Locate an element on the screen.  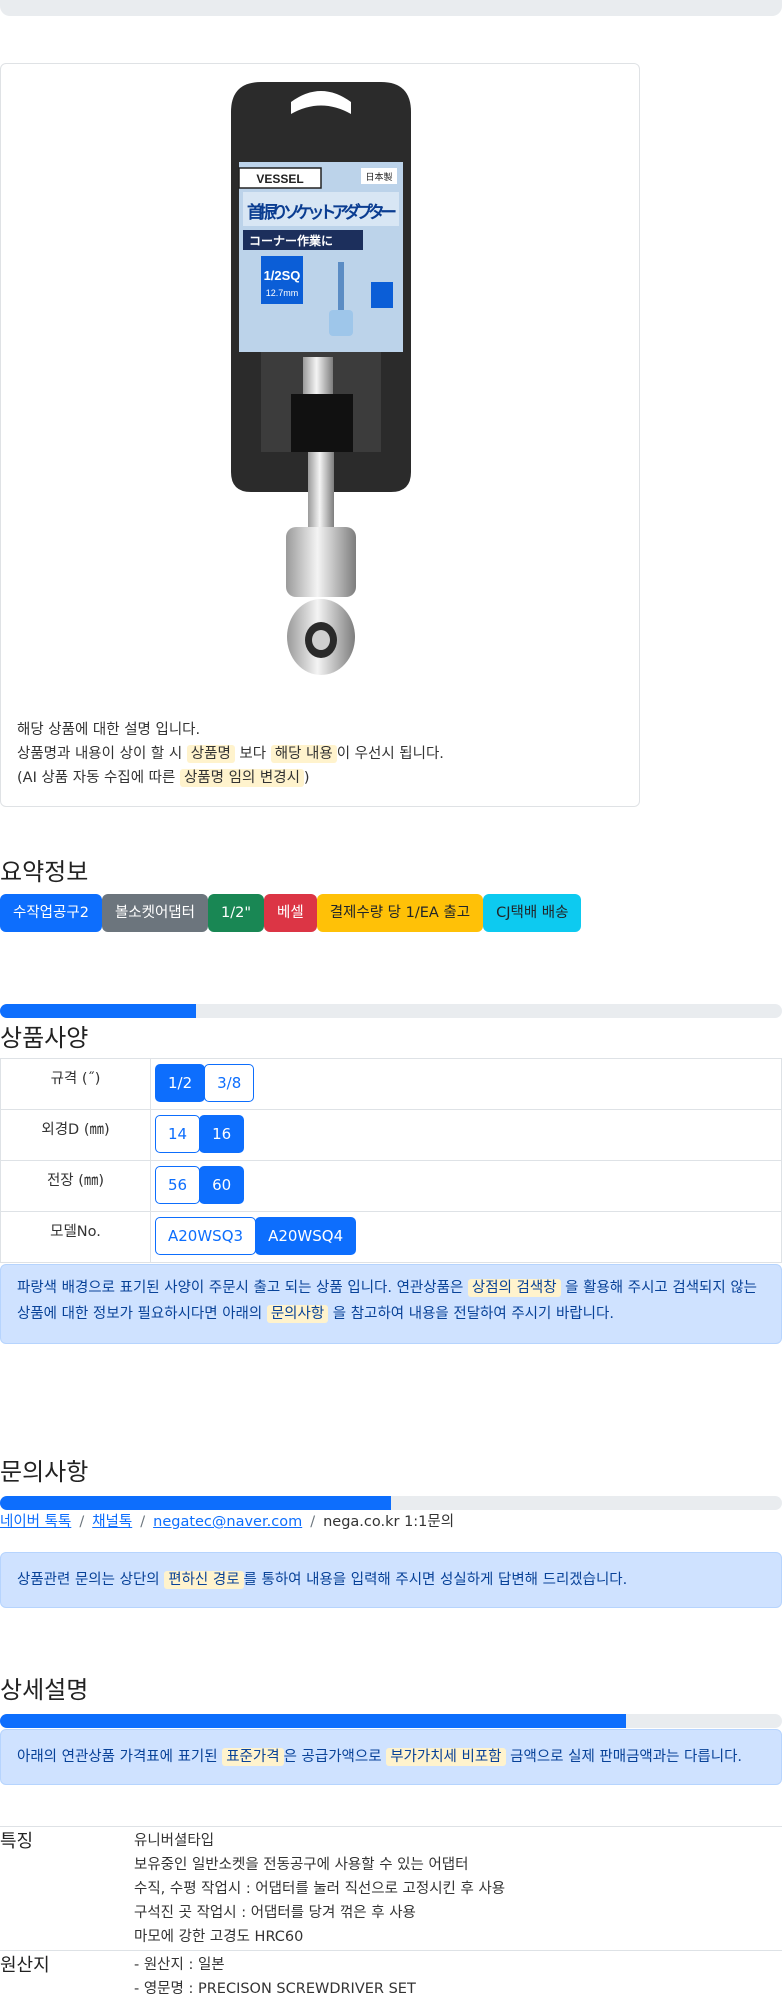
feature-item: 보유중인 일반소켓을 전동공구에 사용할 수 있는 어댑터 is located at coordinates (301, 1865).